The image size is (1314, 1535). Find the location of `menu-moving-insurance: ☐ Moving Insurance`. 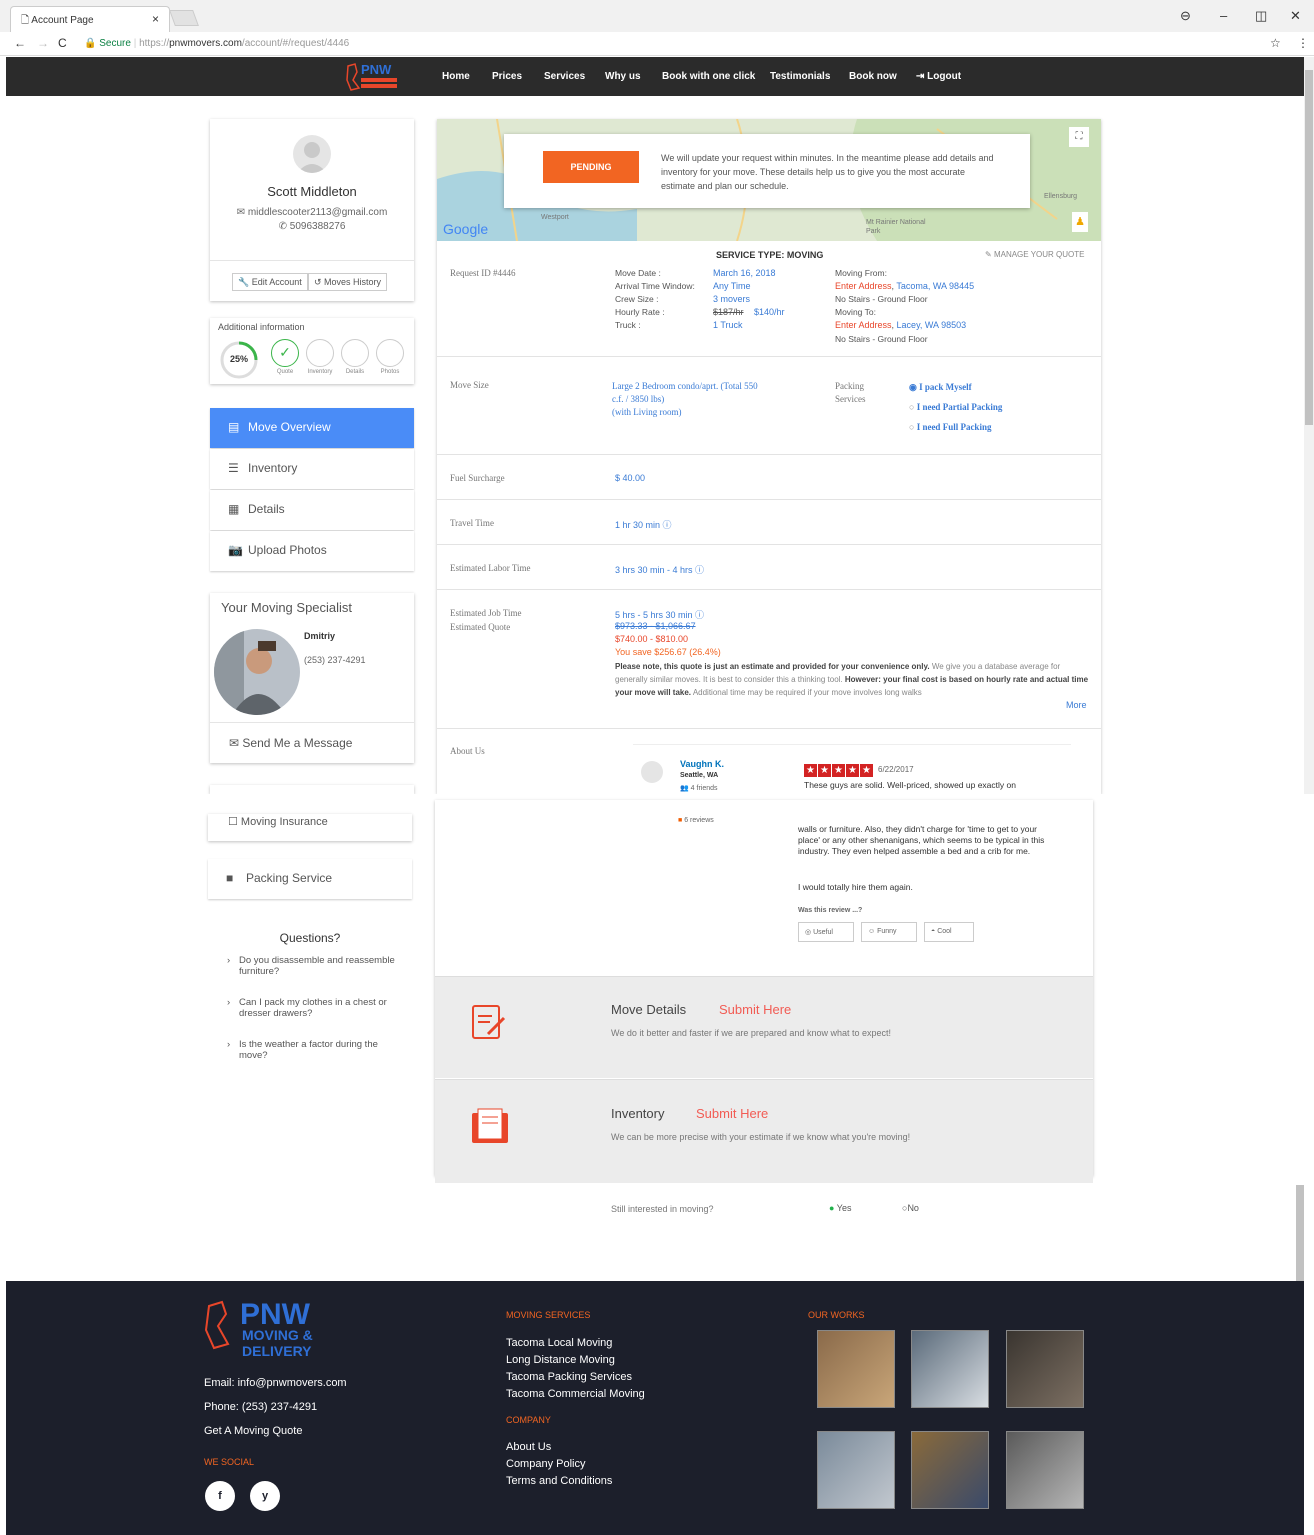

menu-moving-insurance: ☐ Moving Insurance is located at coordinates (310, 827).